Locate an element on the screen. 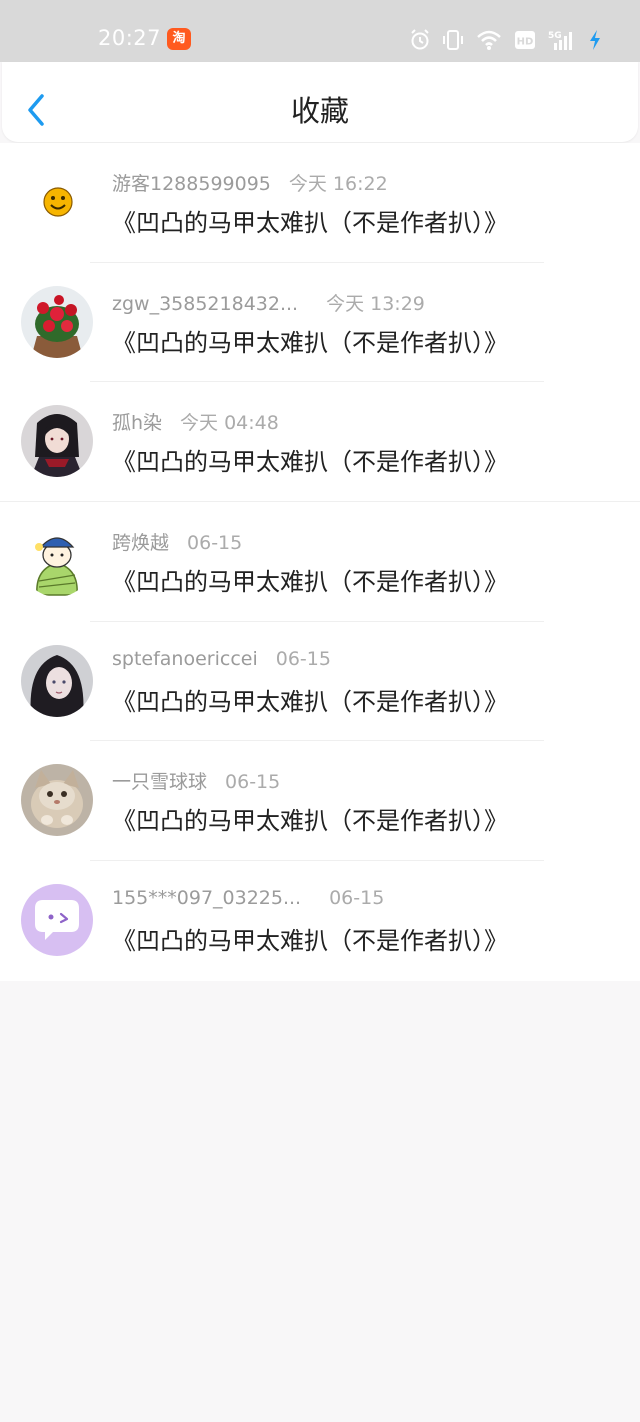 Image resolution: width=640 pixels, height=1422 pixels. status-icons: HD 5G is located at coordinates (506, 40).